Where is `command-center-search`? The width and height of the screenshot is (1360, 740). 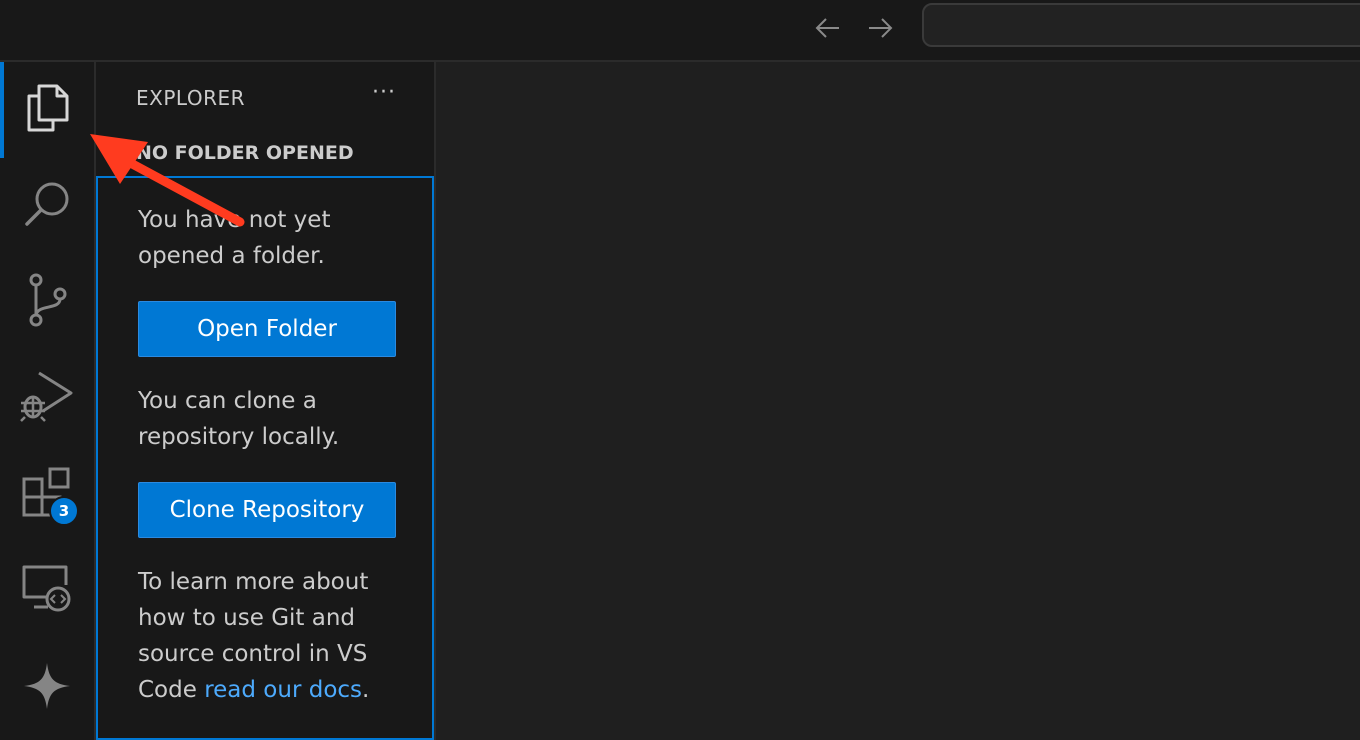
command-center-search is located at coordinates (1141, 25).